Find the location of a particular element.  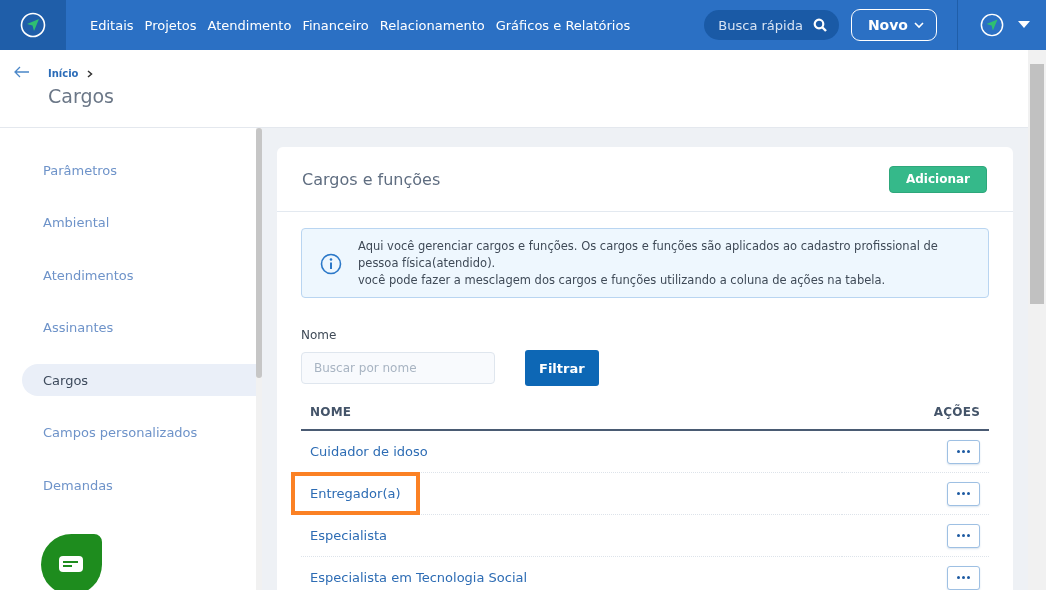

avatar-icon is located at coordinates (992, 25).